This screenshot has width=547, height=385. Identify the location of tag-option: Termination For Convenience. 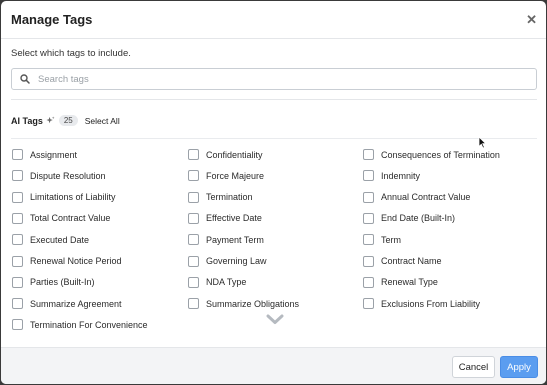
(80, 325).